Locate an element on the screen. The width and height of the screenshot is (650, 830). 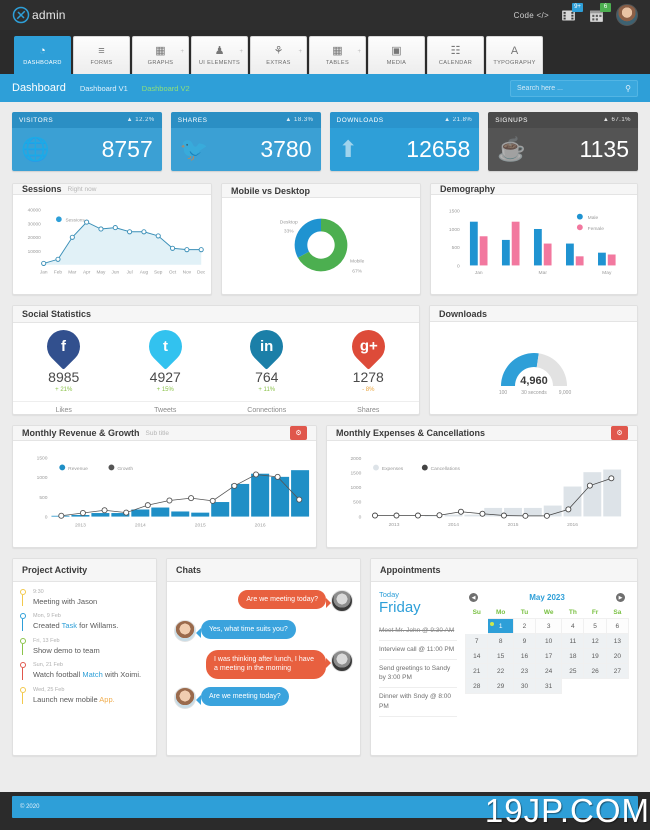
calendar-day: 25 is located at coordinates (573, 671).